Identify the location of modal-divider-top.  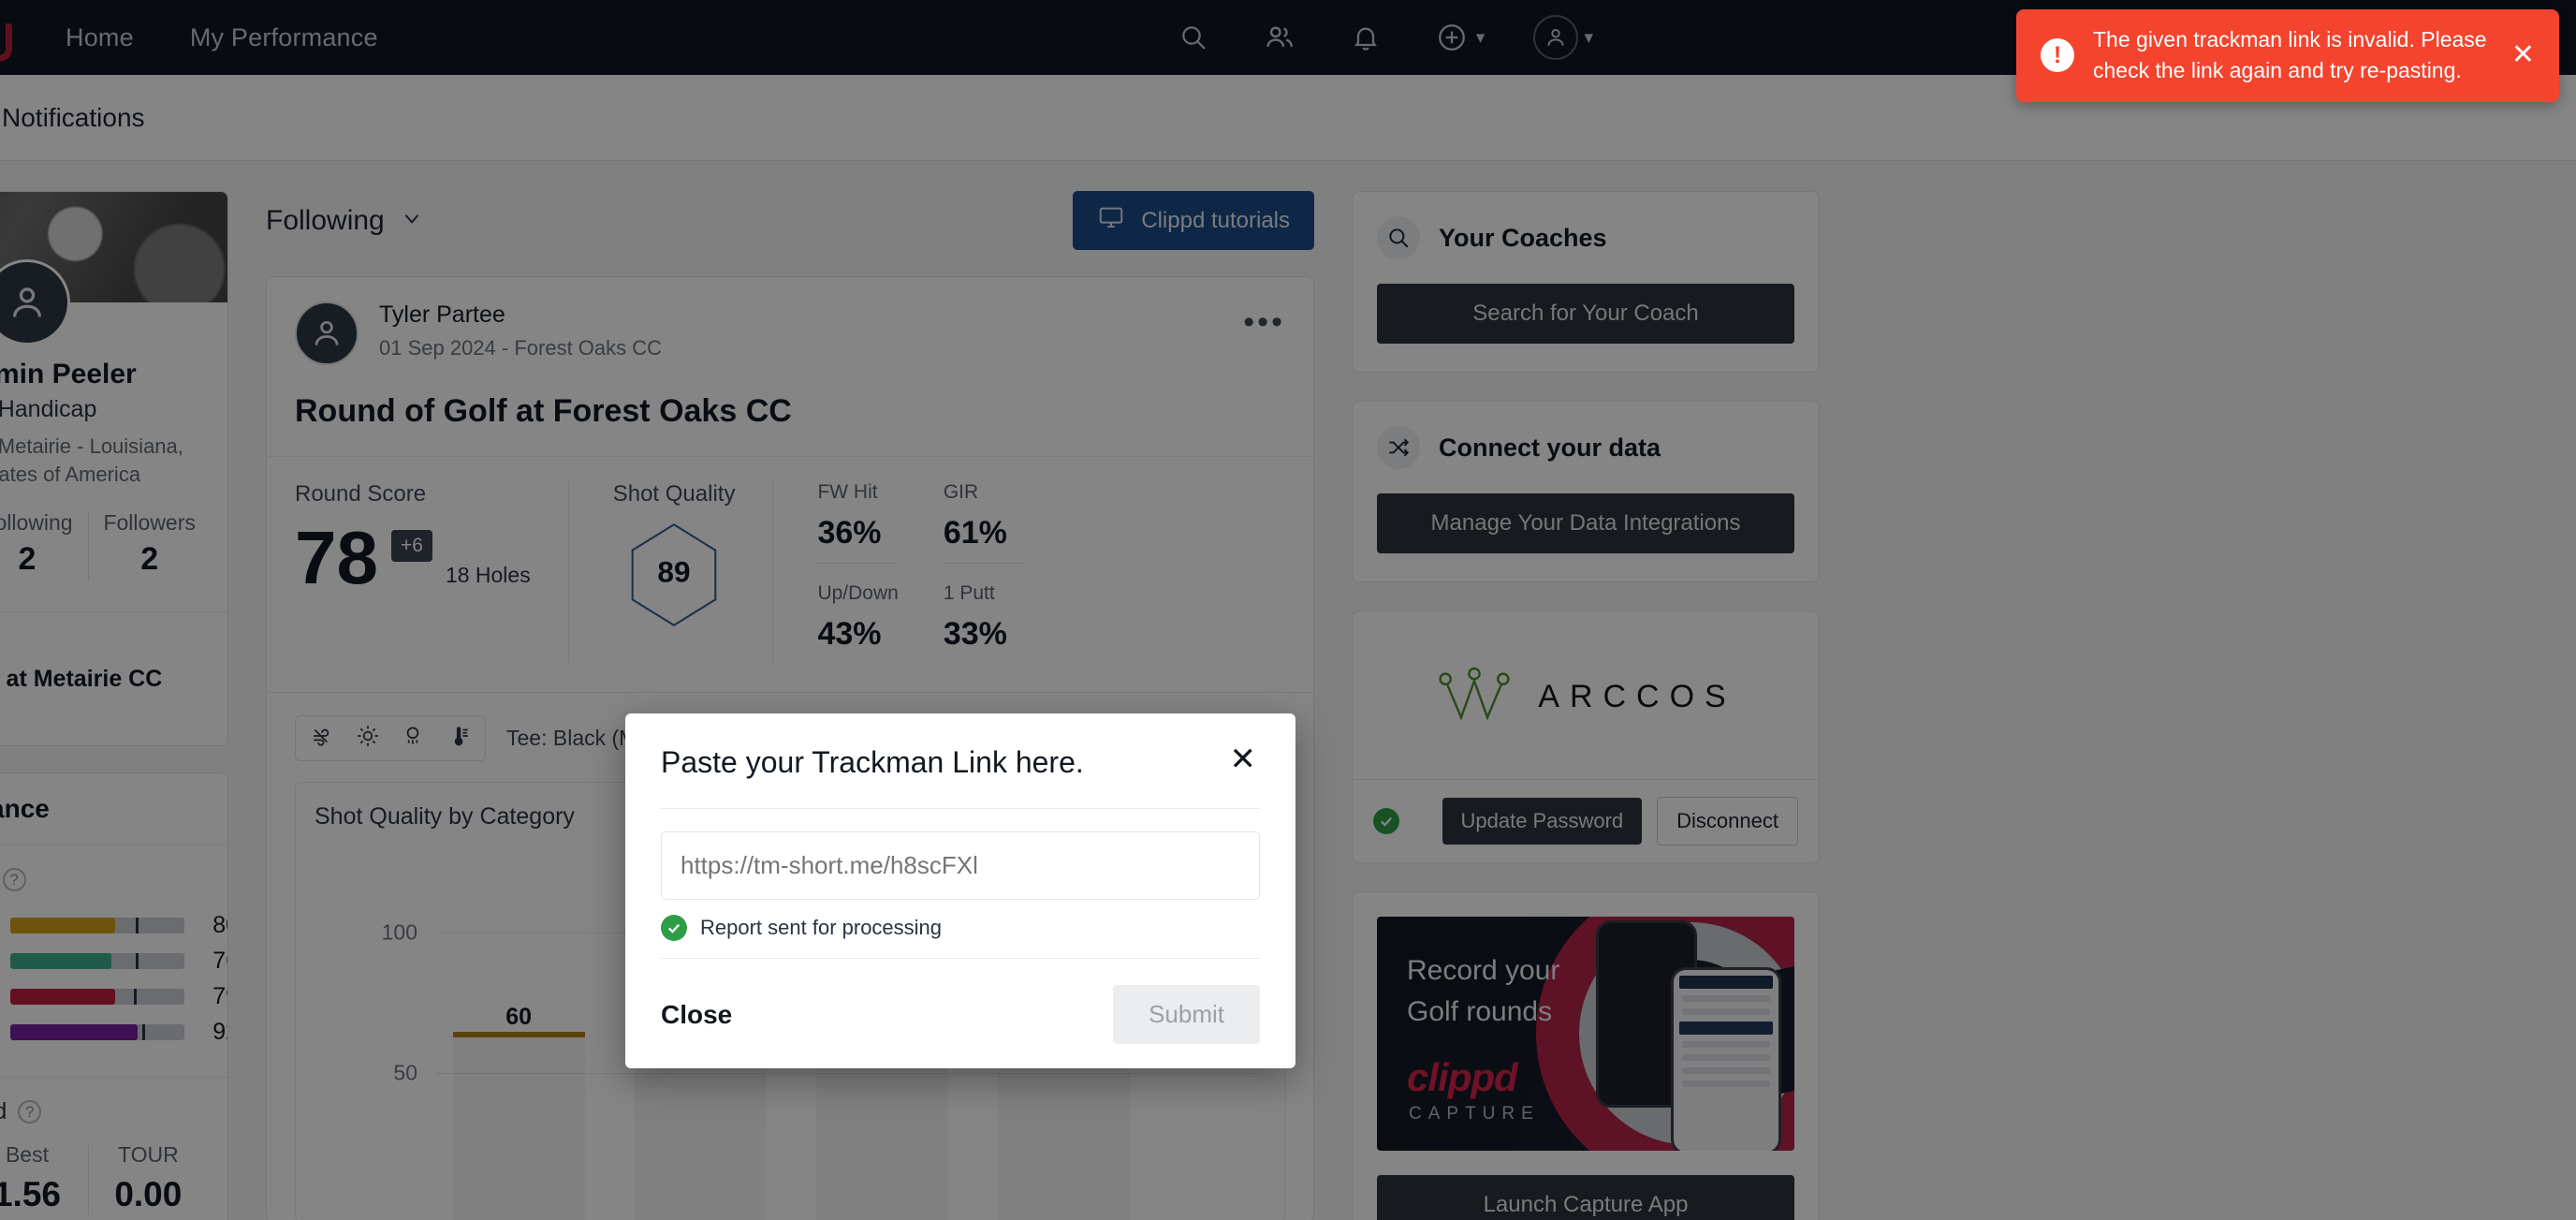
(961, 808).